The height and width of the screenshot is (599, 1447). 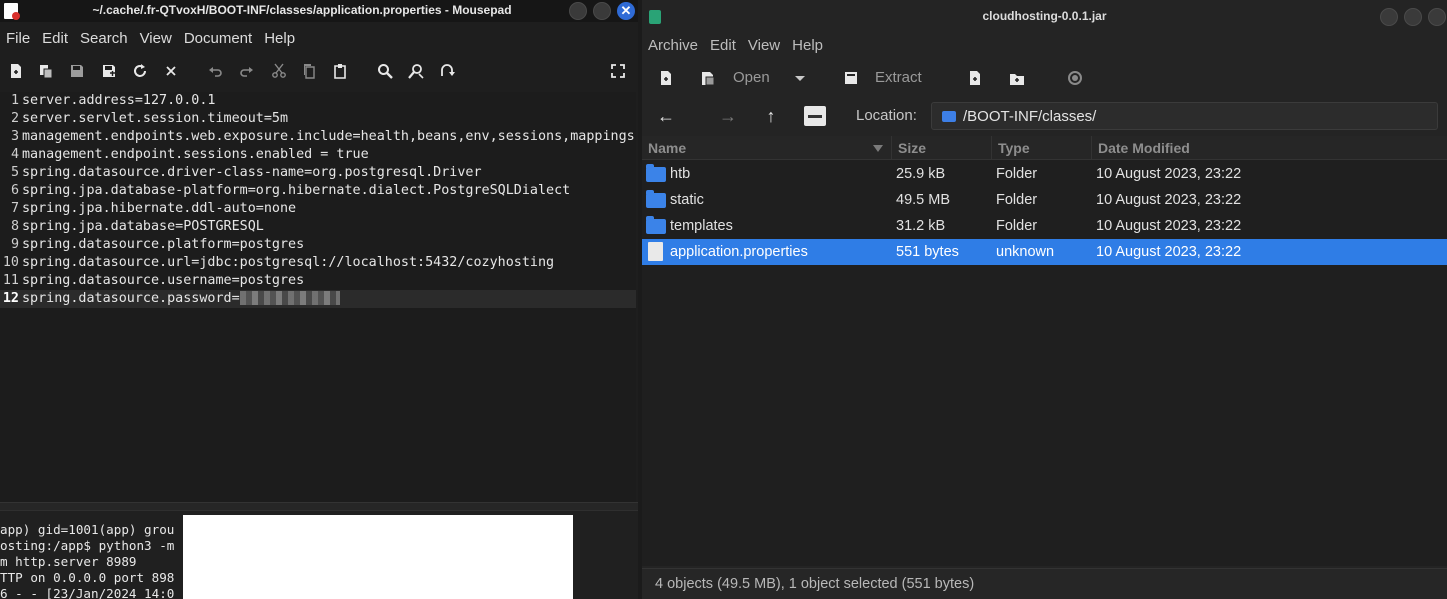 I want to click on file-type: unknown, so click(x=1025, y=252).